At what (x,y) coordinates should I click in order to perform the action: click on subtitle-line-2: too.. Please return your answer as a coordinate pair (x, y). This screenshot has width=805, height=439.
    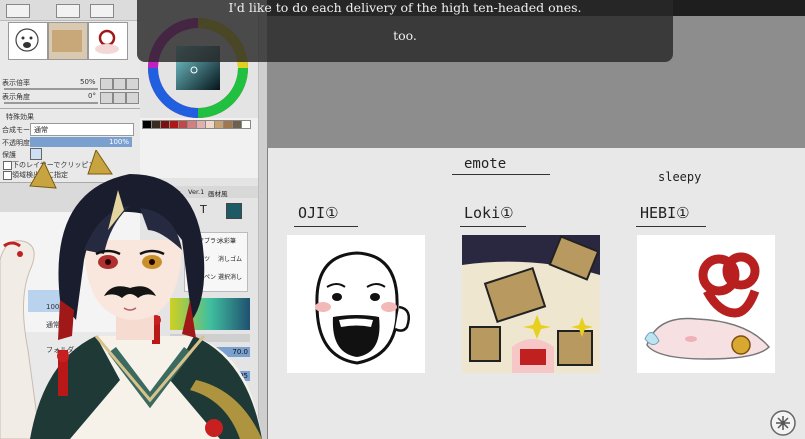
    Looking at the image, I should click on (405, 35).